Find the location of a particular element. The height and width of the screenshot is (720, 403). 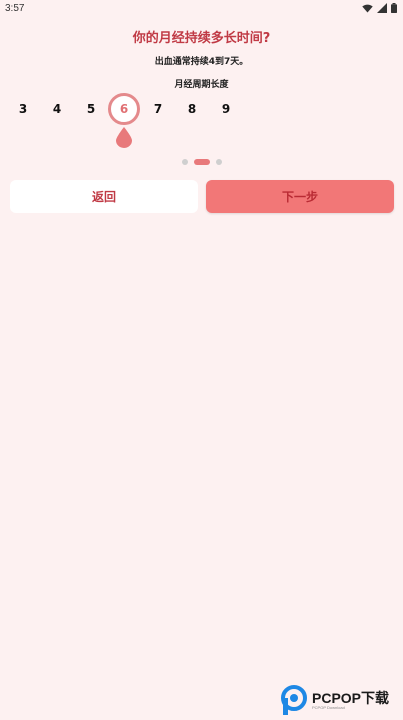

status-bar: 3:57 is located at coordinates (201, 8).